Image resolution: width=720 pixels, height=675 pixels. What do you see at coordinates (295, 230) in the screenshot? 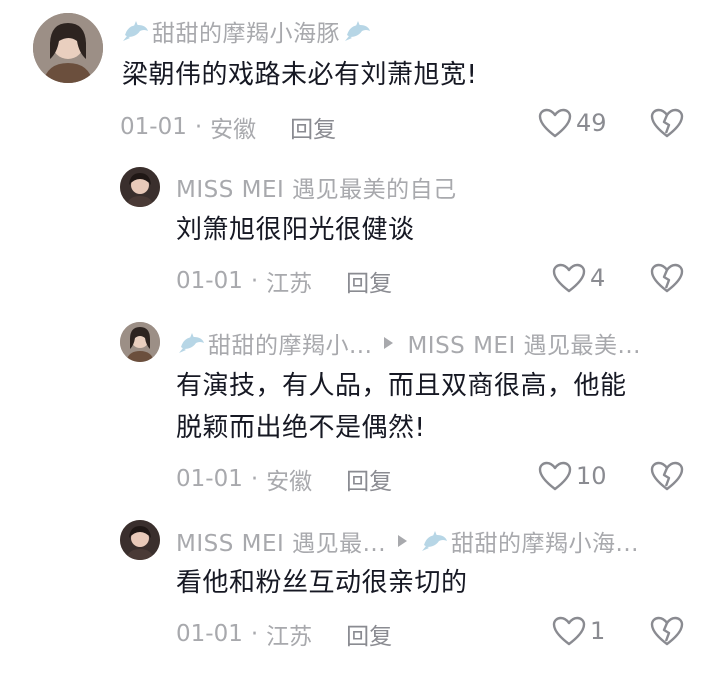
I see `comment-text: 刘箫旭很阳光很健谈` at bounding box center [295, 230].